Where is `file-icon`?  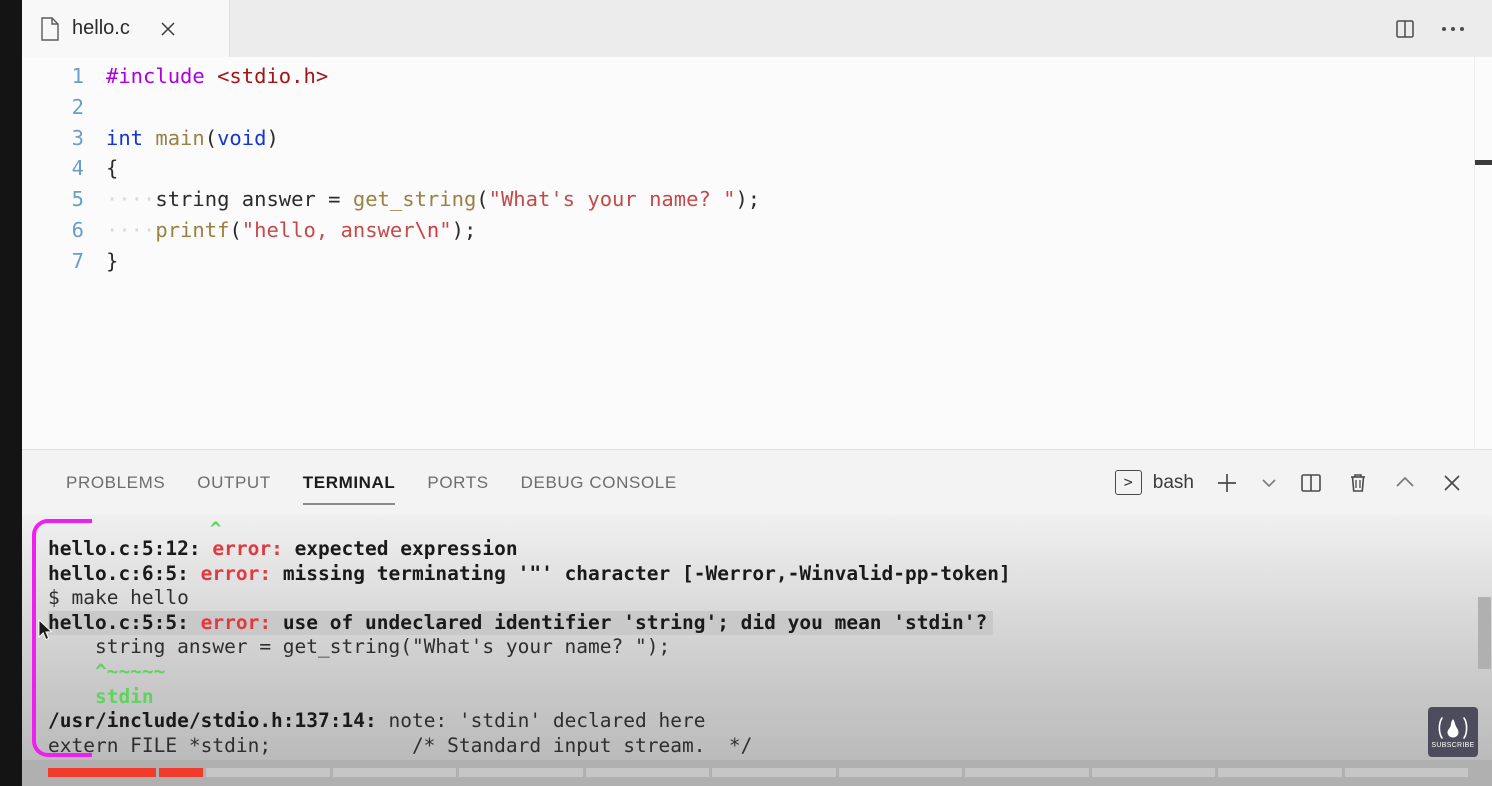 file-icon is located at coordinates (50, 28).